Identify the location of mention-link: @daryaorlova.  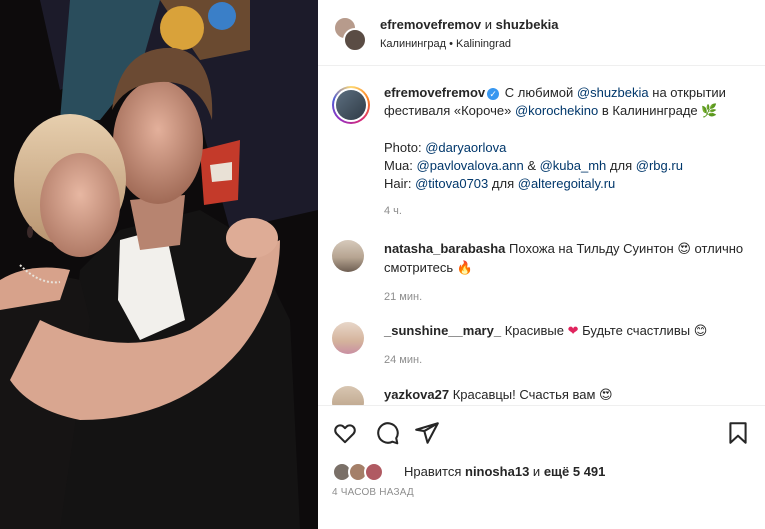
(465, 147).